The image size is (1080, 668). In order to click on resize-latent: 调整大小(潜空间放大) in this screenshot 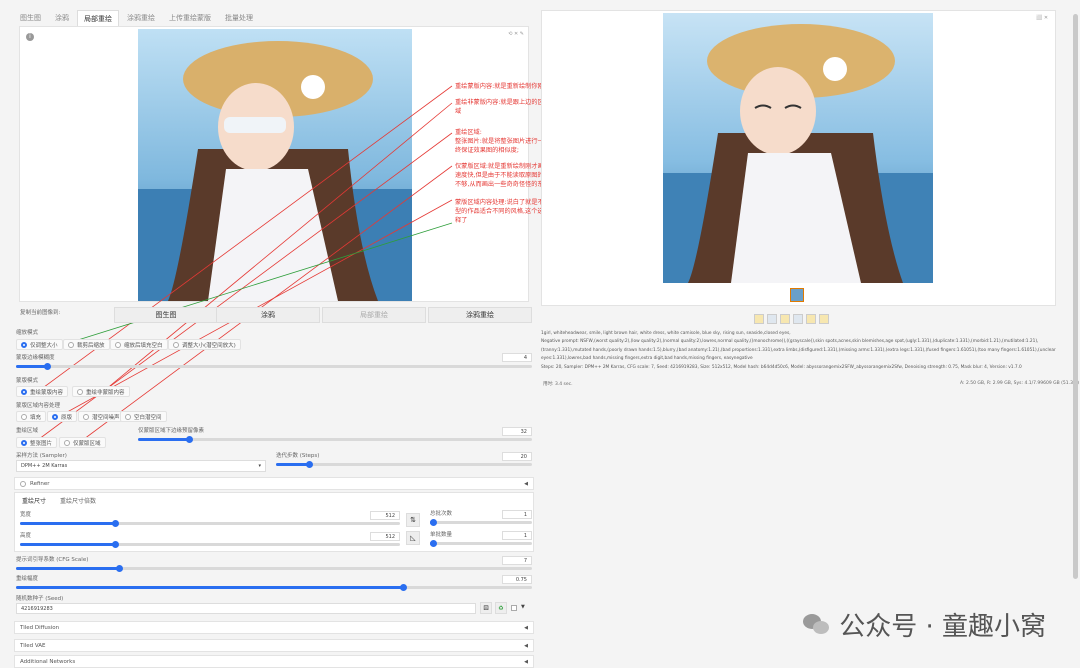, I will do `click(204, 344)`.